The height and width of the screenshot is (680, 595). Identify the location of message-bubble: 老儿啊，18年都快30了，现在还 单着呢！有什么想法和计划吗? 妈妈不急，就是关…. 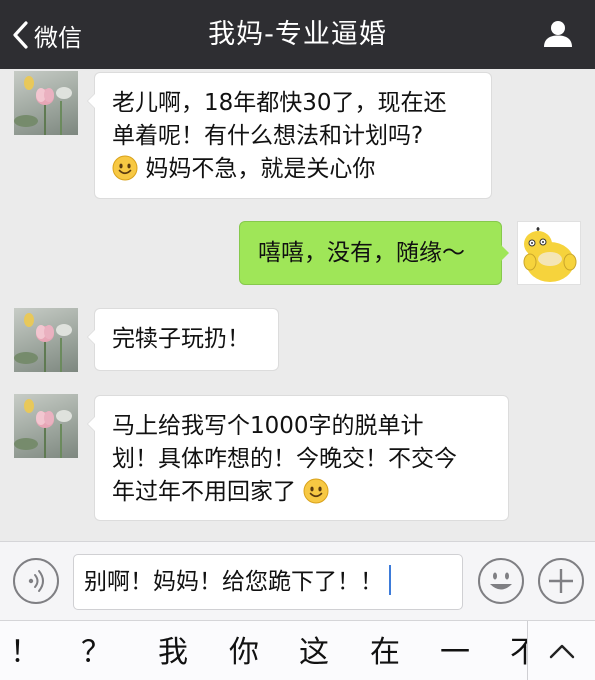
(289, 135).